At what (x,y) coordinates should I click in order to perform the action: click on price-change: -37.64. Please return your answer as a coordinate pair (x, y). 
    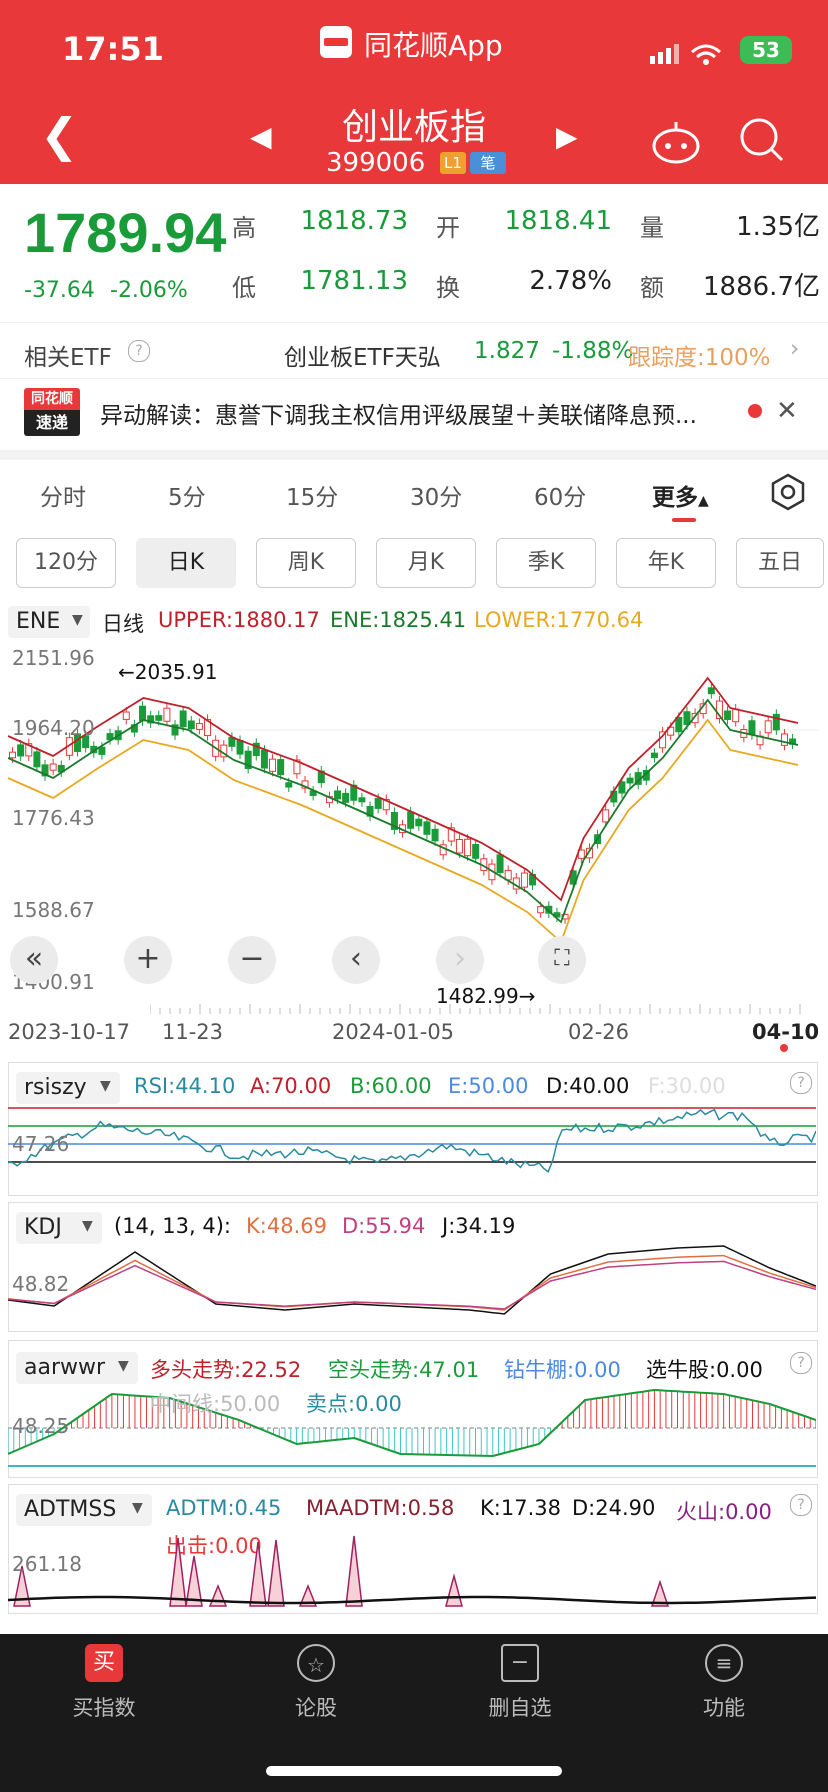
    Looking at the image, I should click on (59, 290).